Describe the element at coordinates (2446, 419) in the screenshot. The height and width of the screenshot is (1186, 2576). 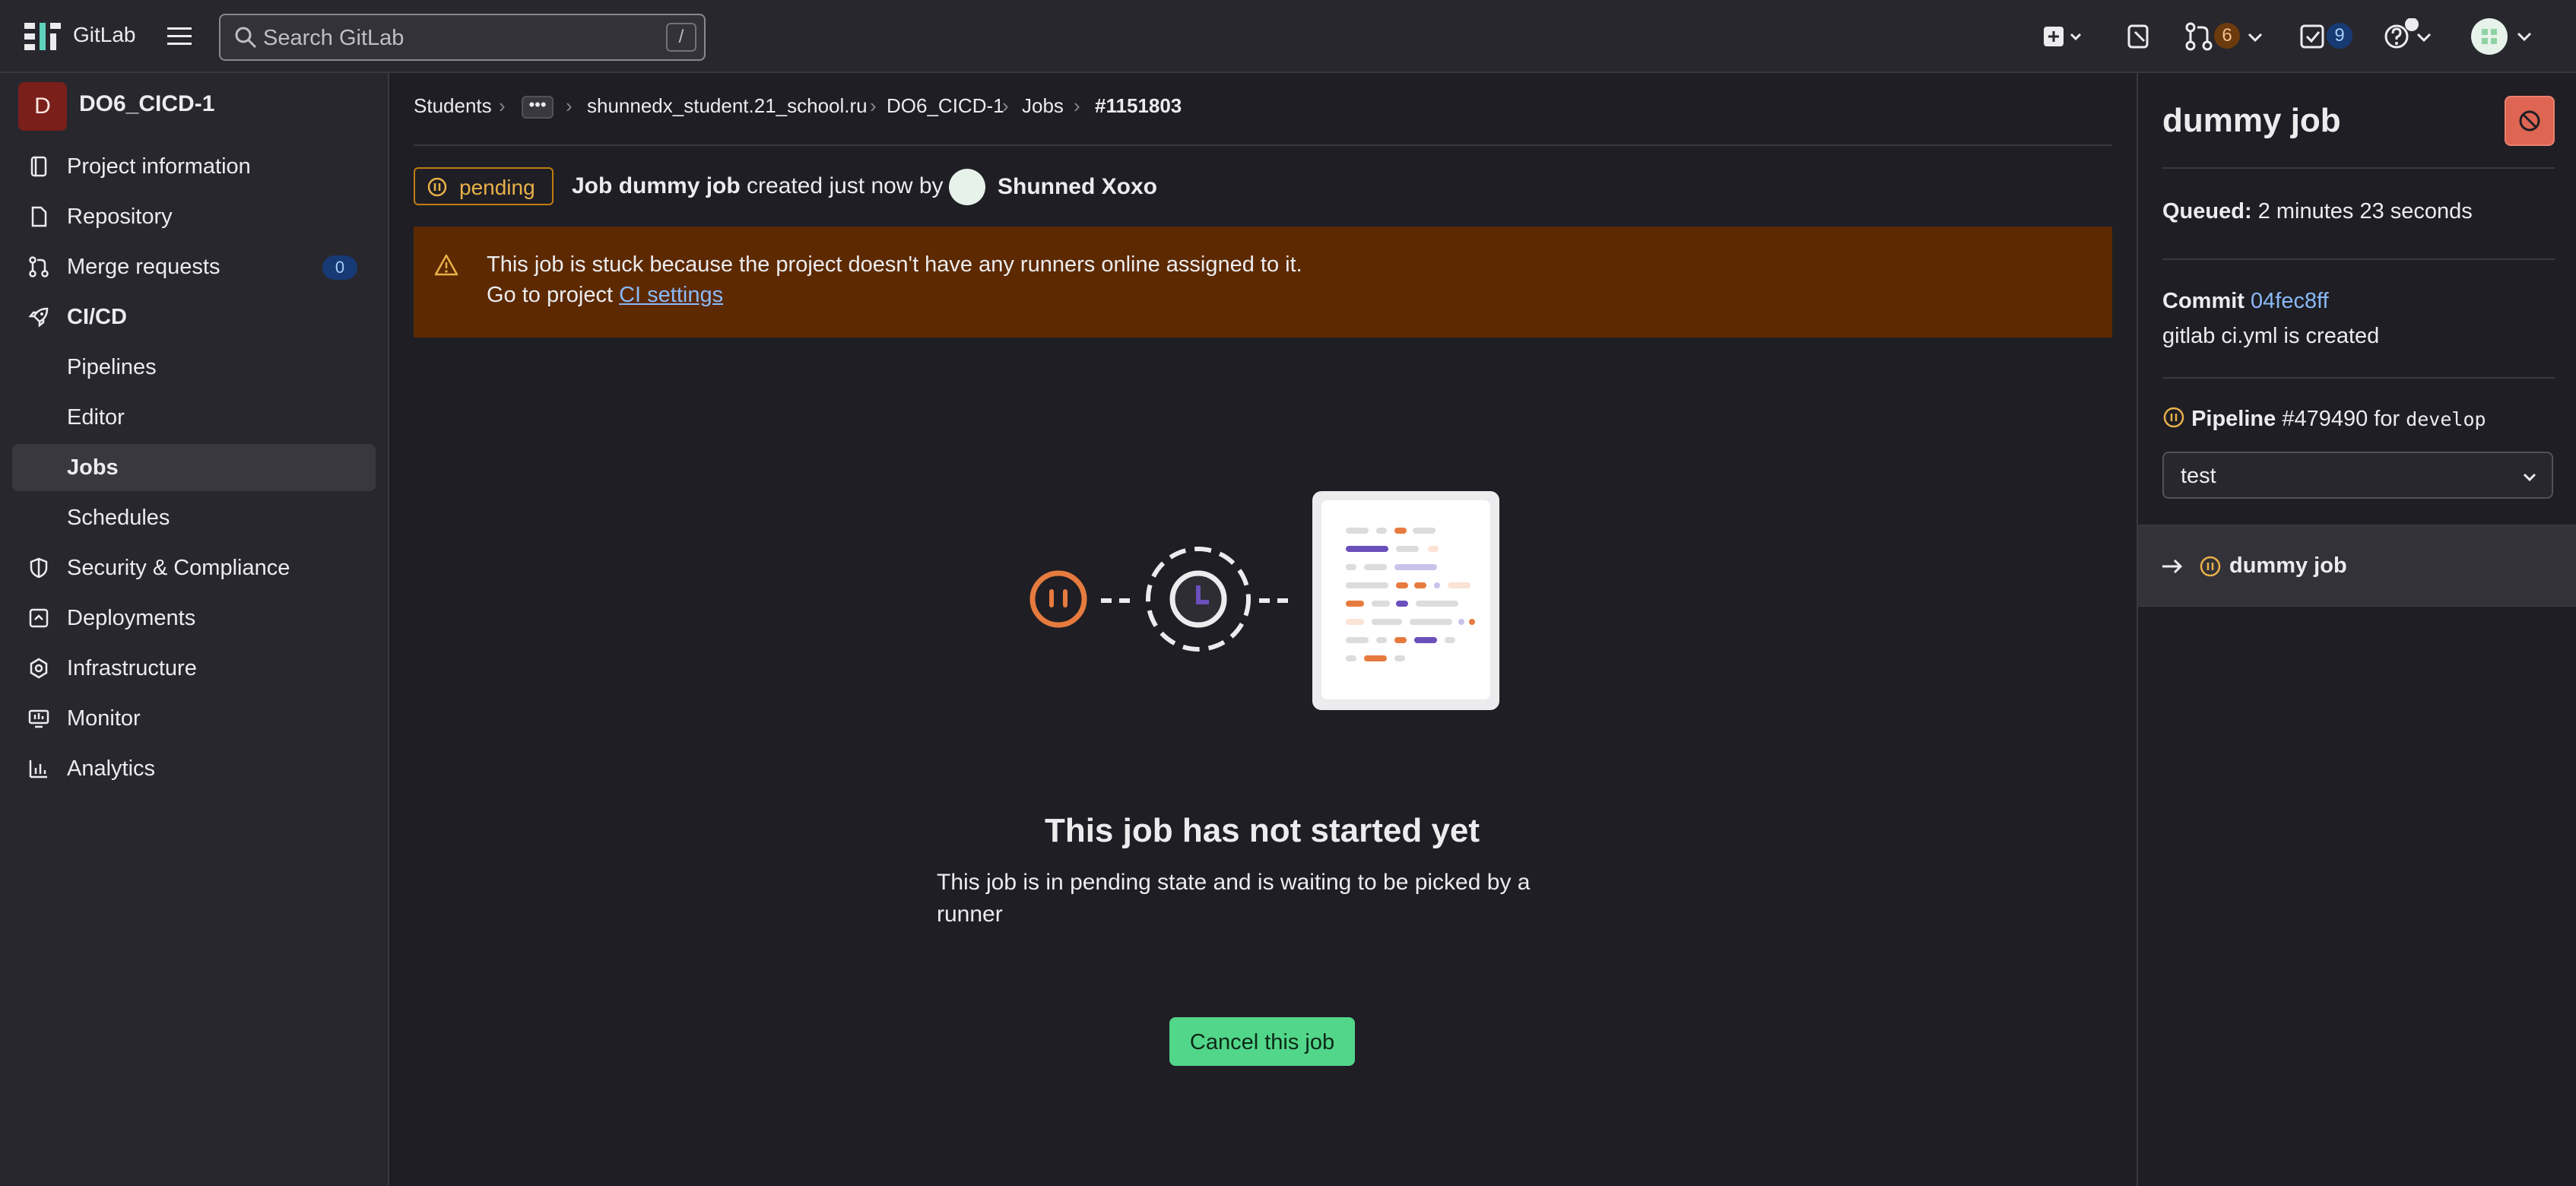
I see `pipeline-ref-link: develop` at that location.